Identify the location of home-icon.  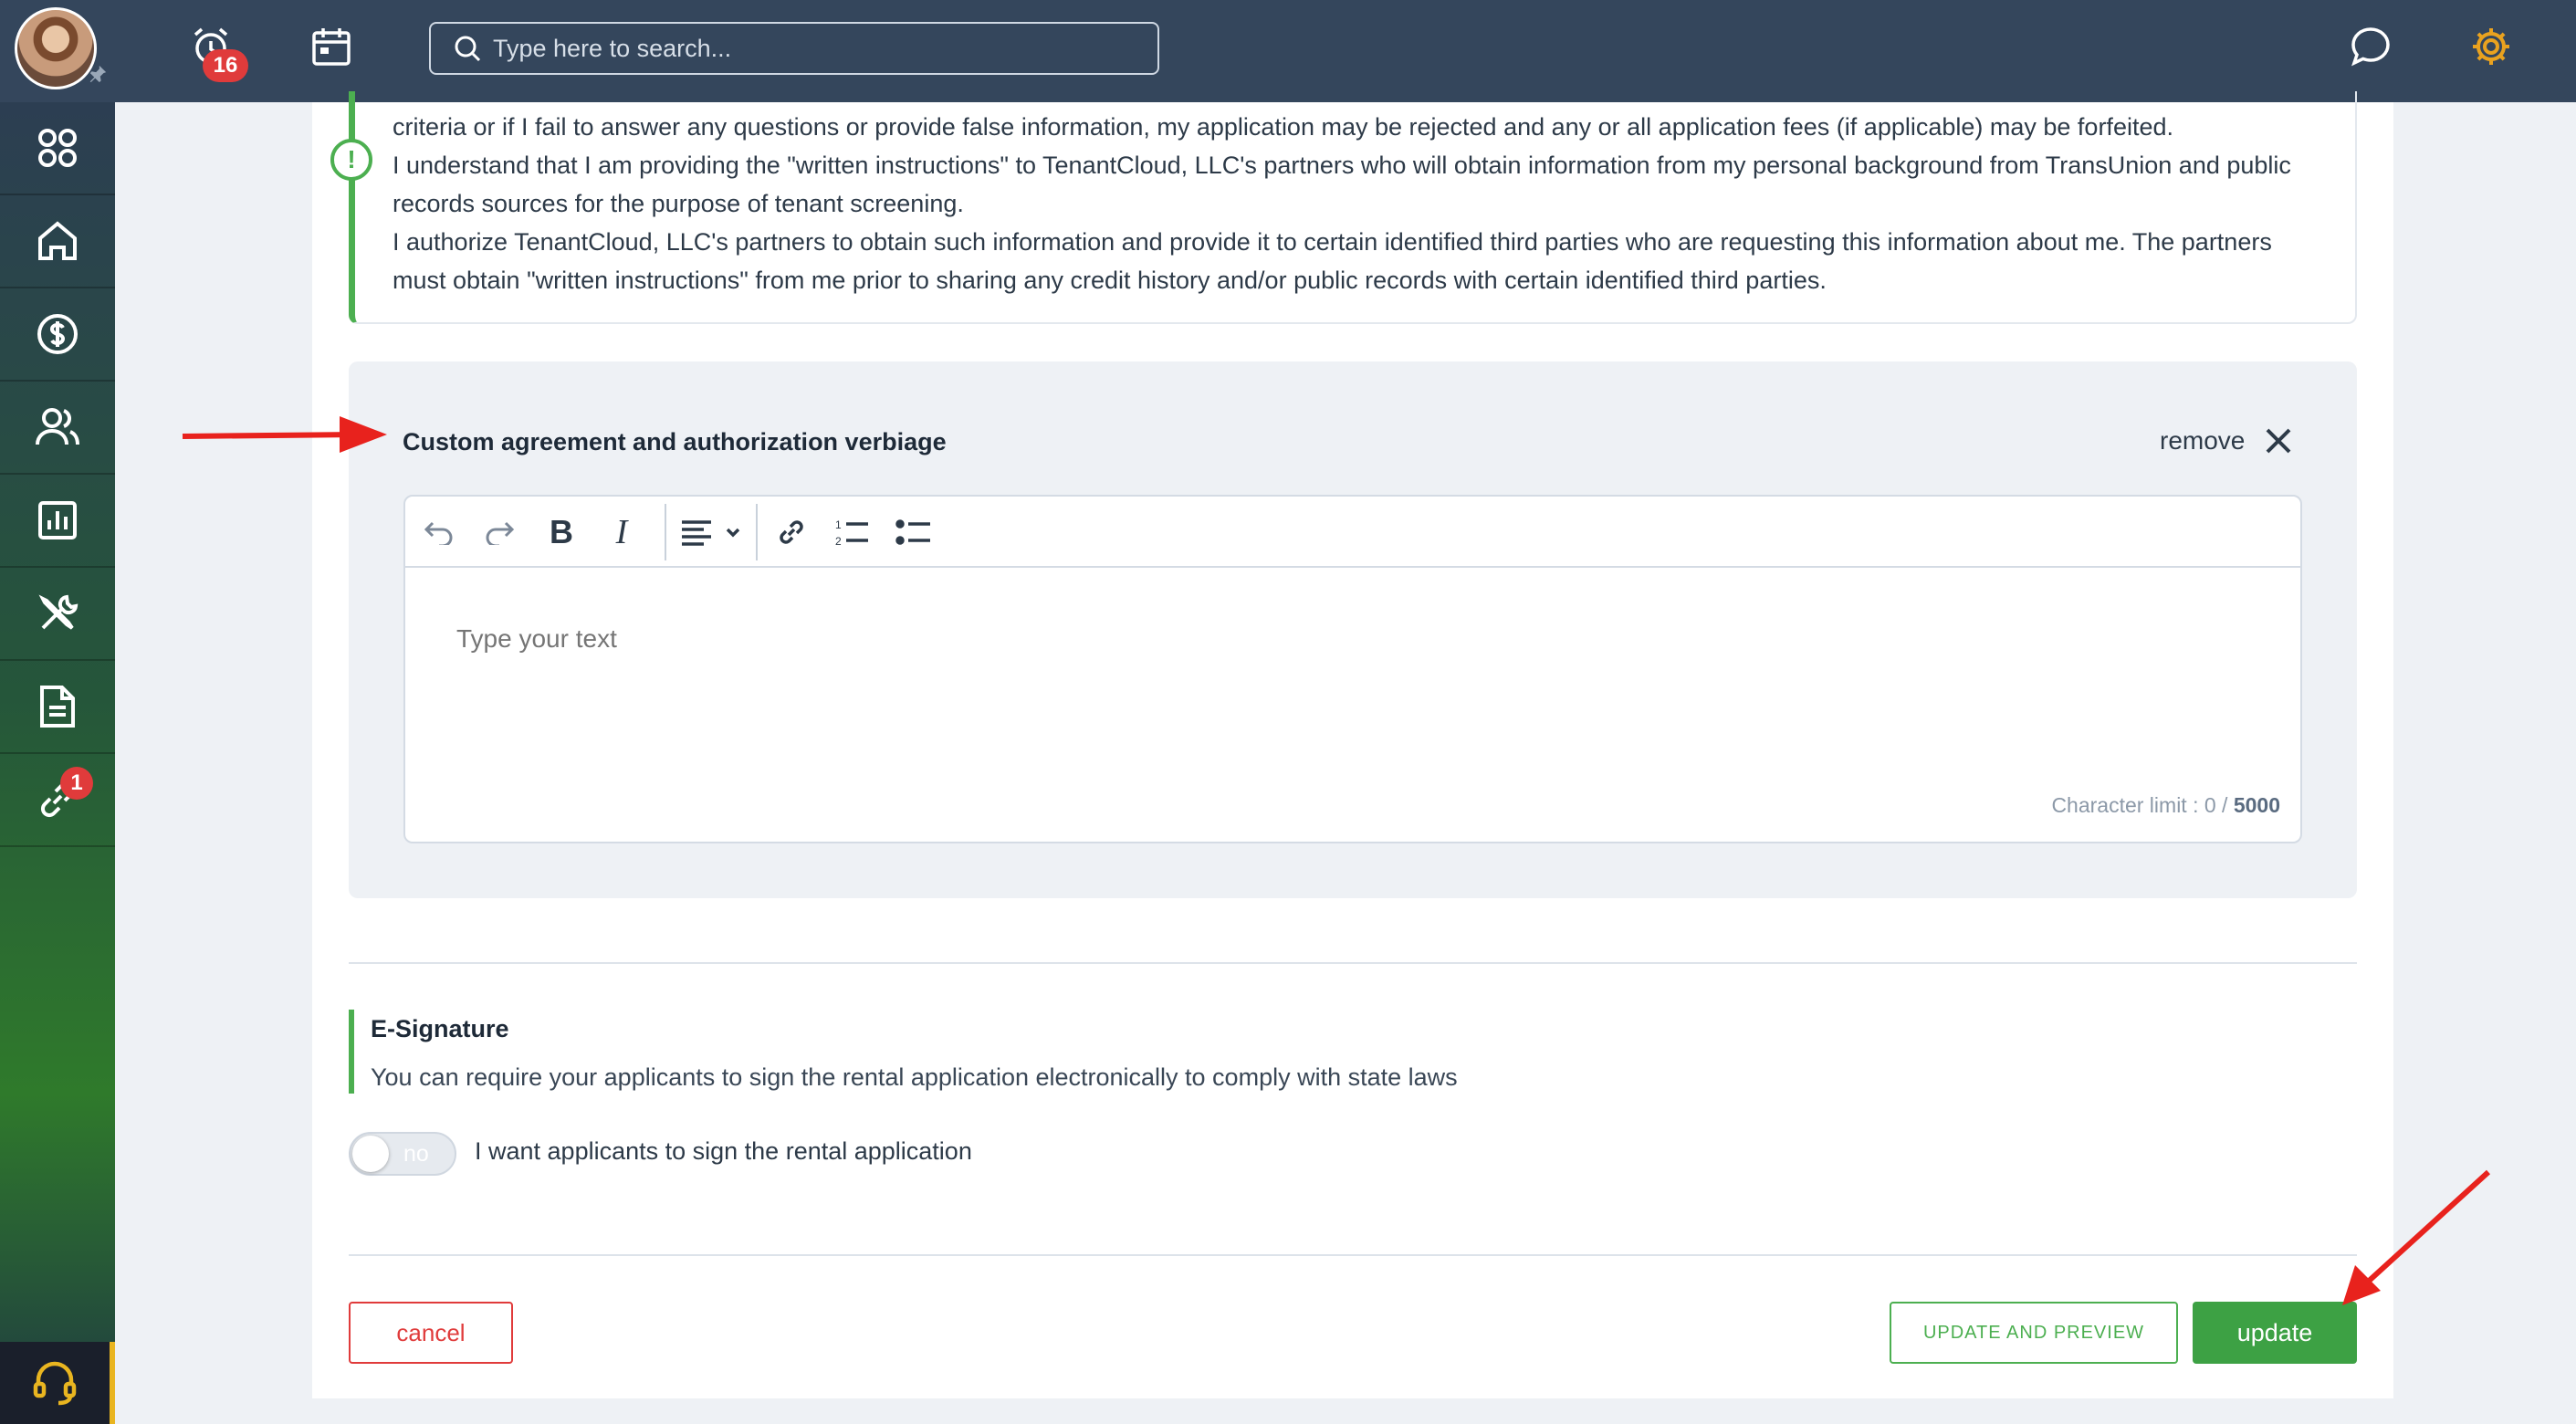
(58, 240).